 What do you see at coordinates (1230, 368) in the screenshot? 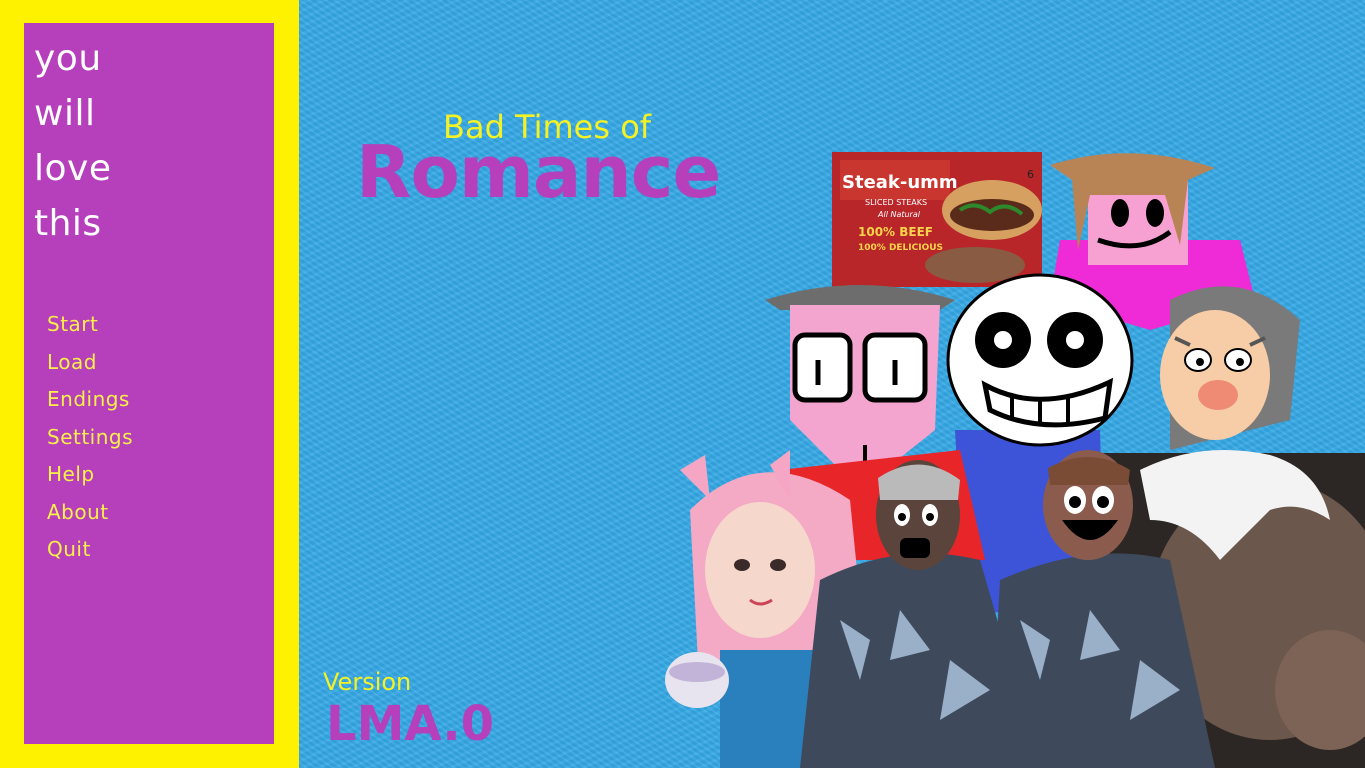
I see `cartoon-old-man` at bounding box center [1230, 368].